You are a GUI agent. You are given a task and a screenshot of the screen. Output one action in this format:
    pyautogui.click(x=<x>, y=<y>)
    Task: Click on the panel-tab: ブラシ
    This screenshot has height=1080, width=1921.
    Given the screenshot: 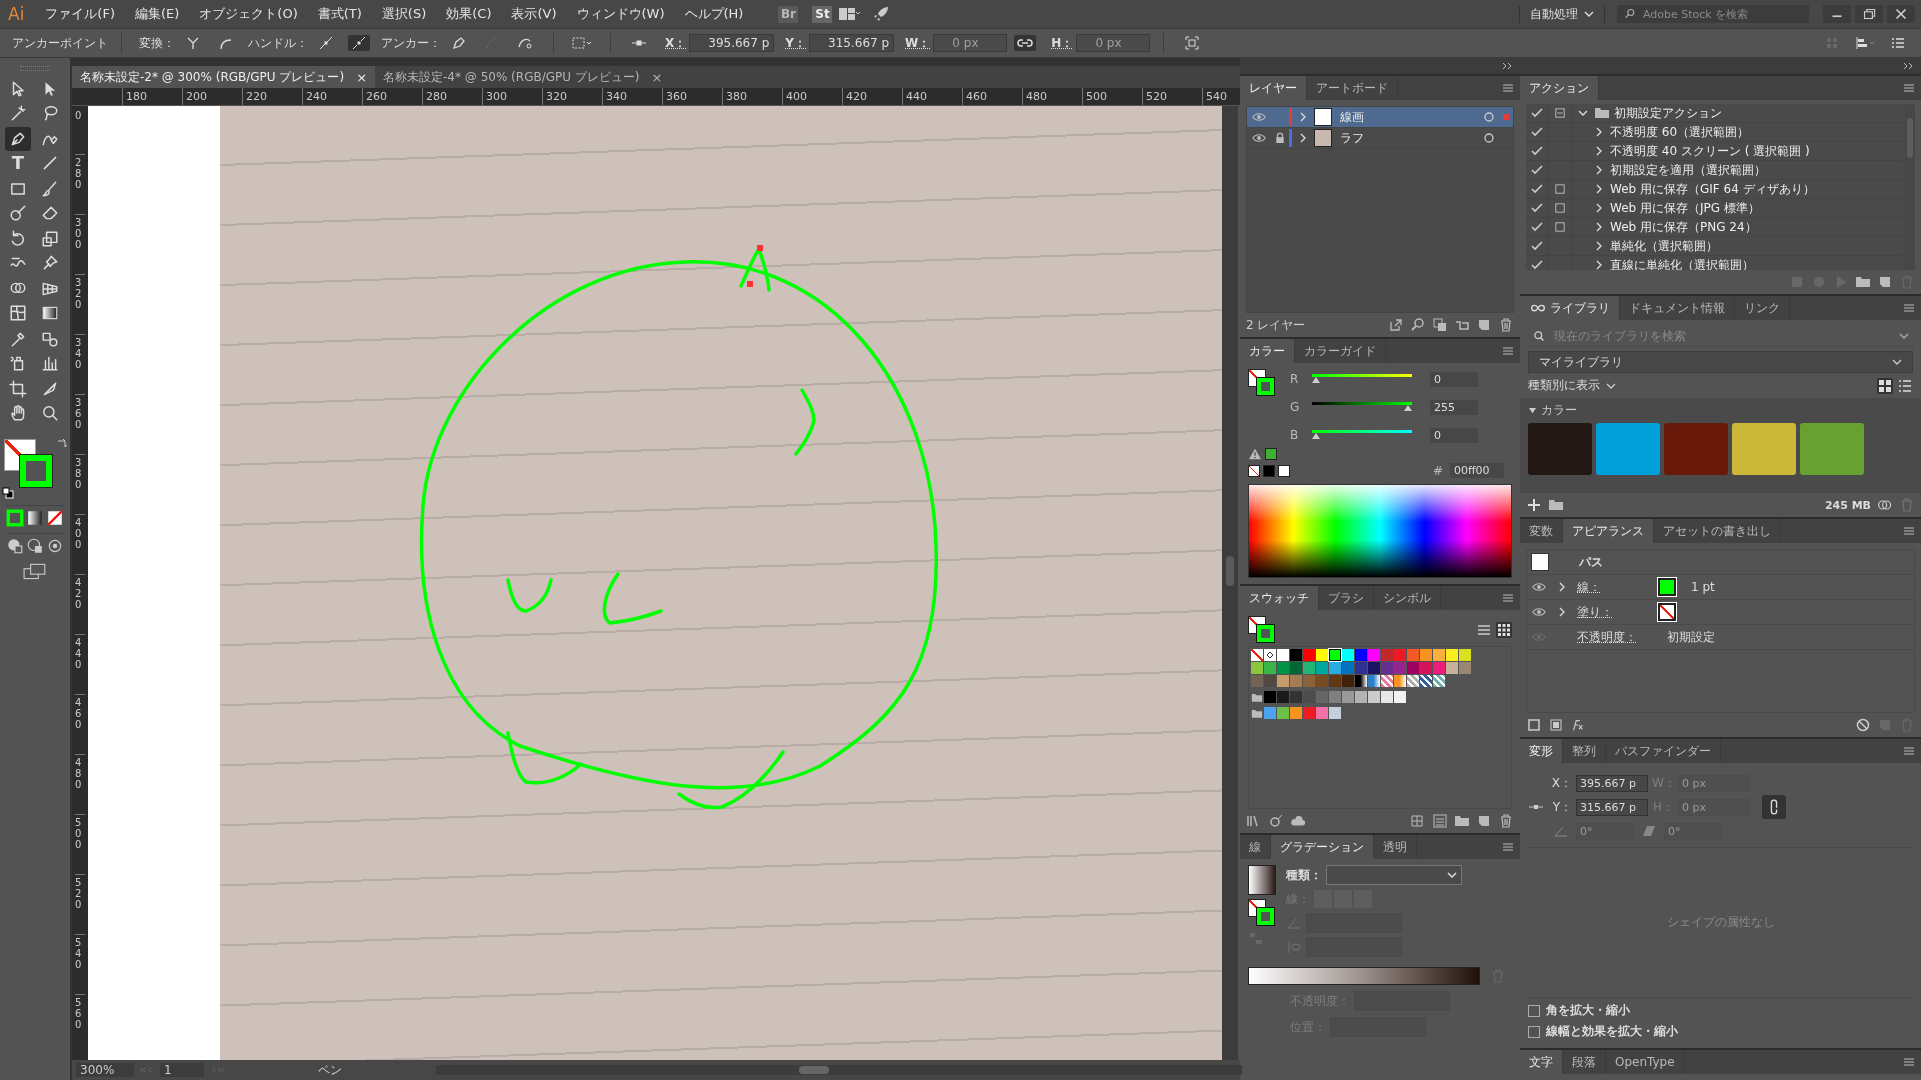 What is the action you would take?
    pyautogui.click(x=1346, y=598)
    